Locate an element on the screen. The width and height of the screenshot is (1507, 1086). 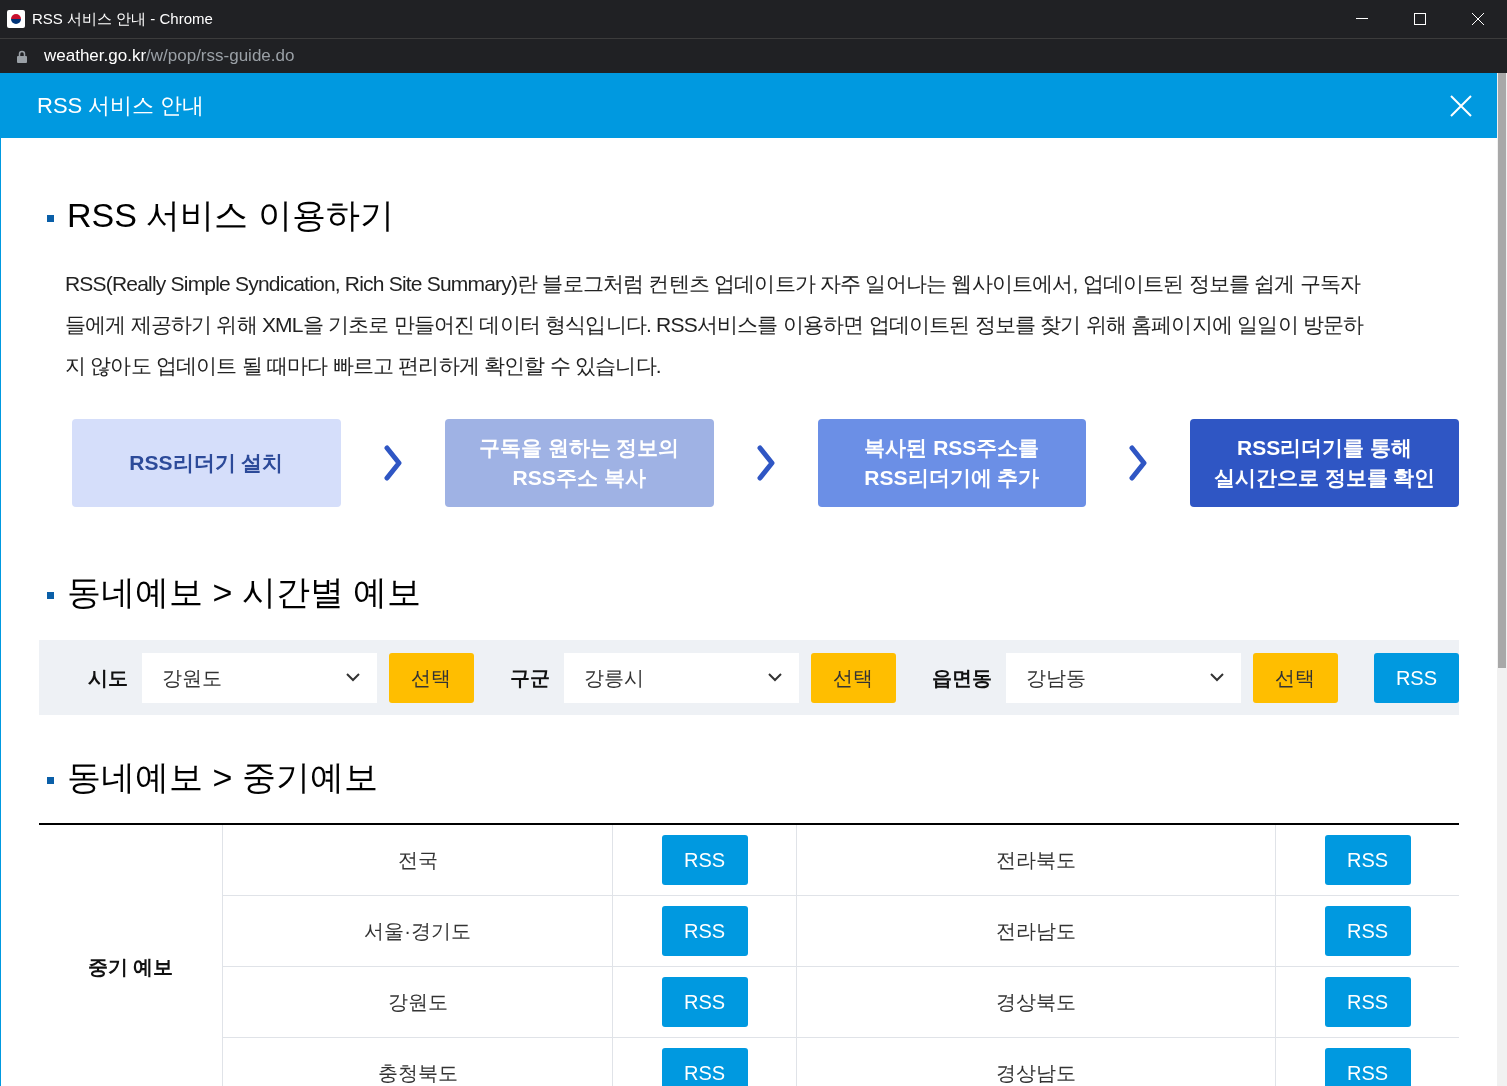
table-cell-text: 전라북도 is located at coordinates (1036, 860).